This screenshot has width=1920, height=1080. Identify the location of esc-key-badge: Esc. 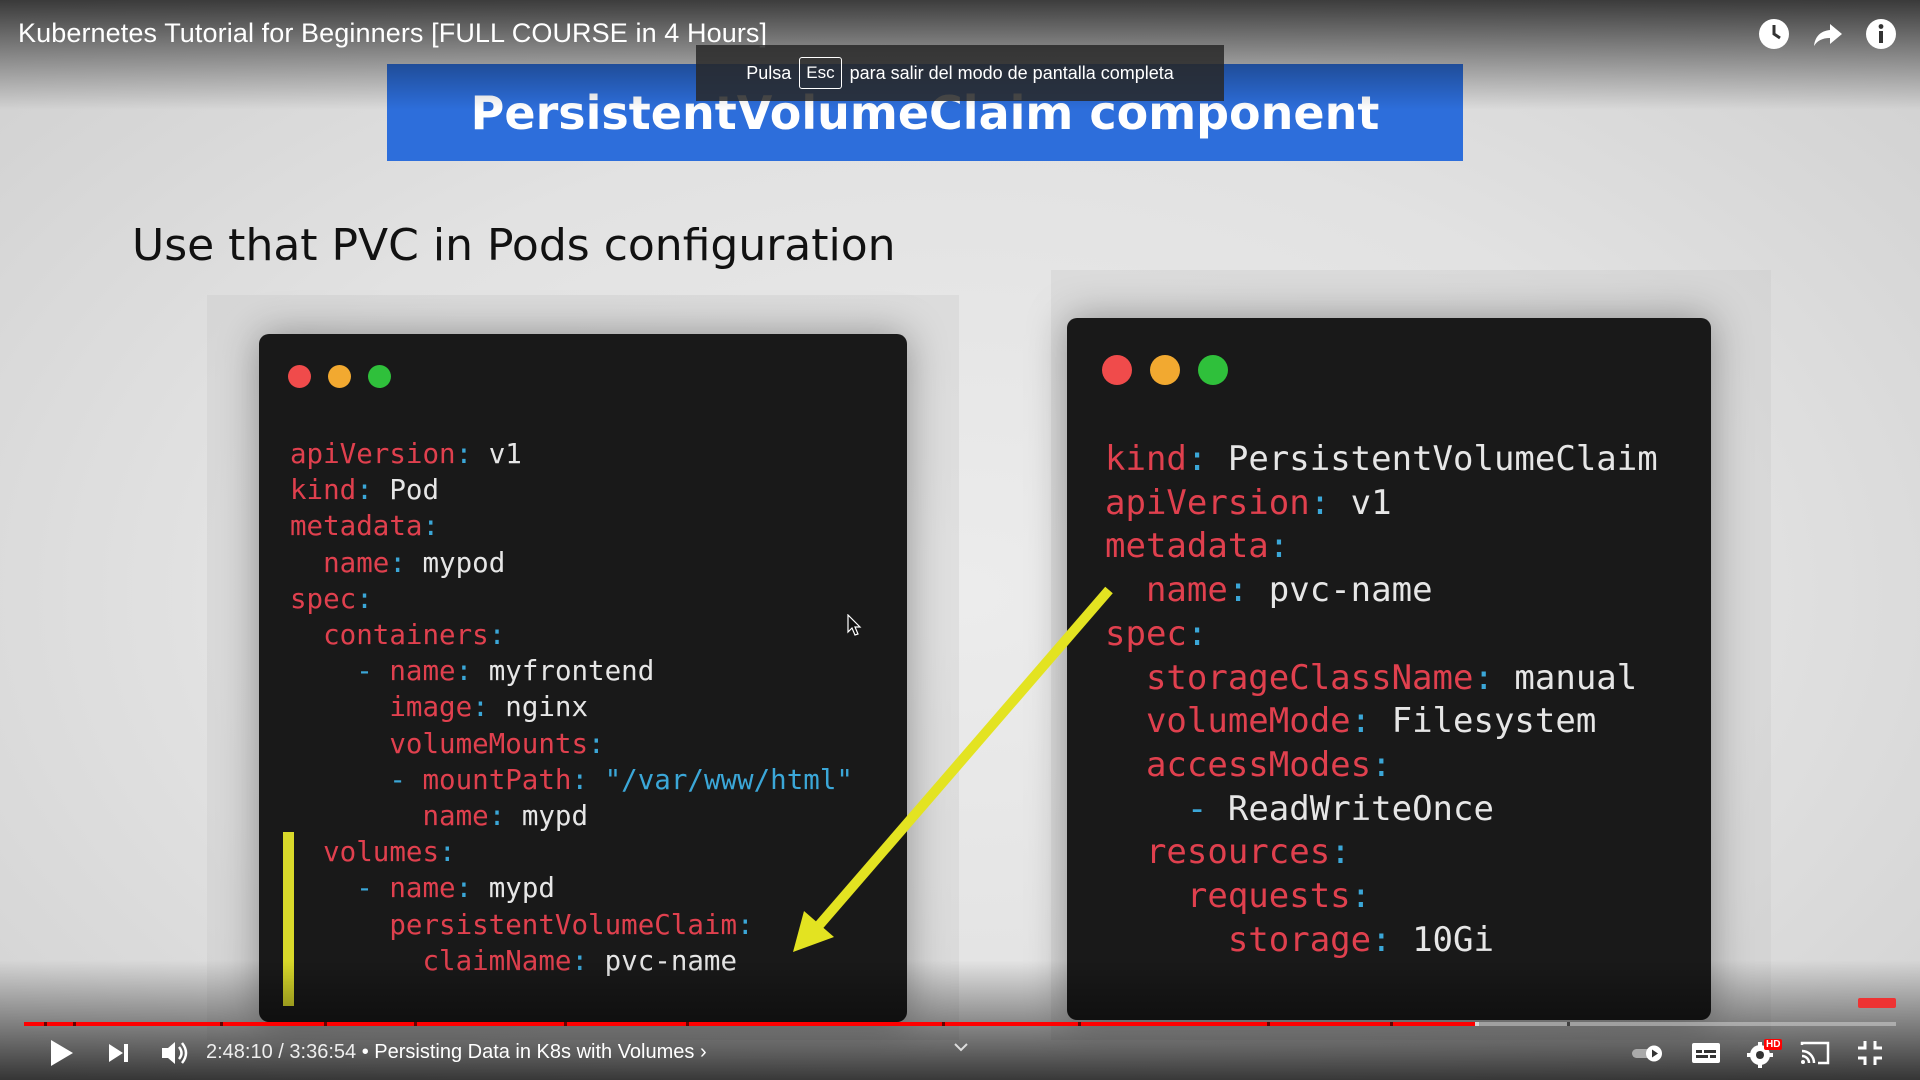
(820, 73).